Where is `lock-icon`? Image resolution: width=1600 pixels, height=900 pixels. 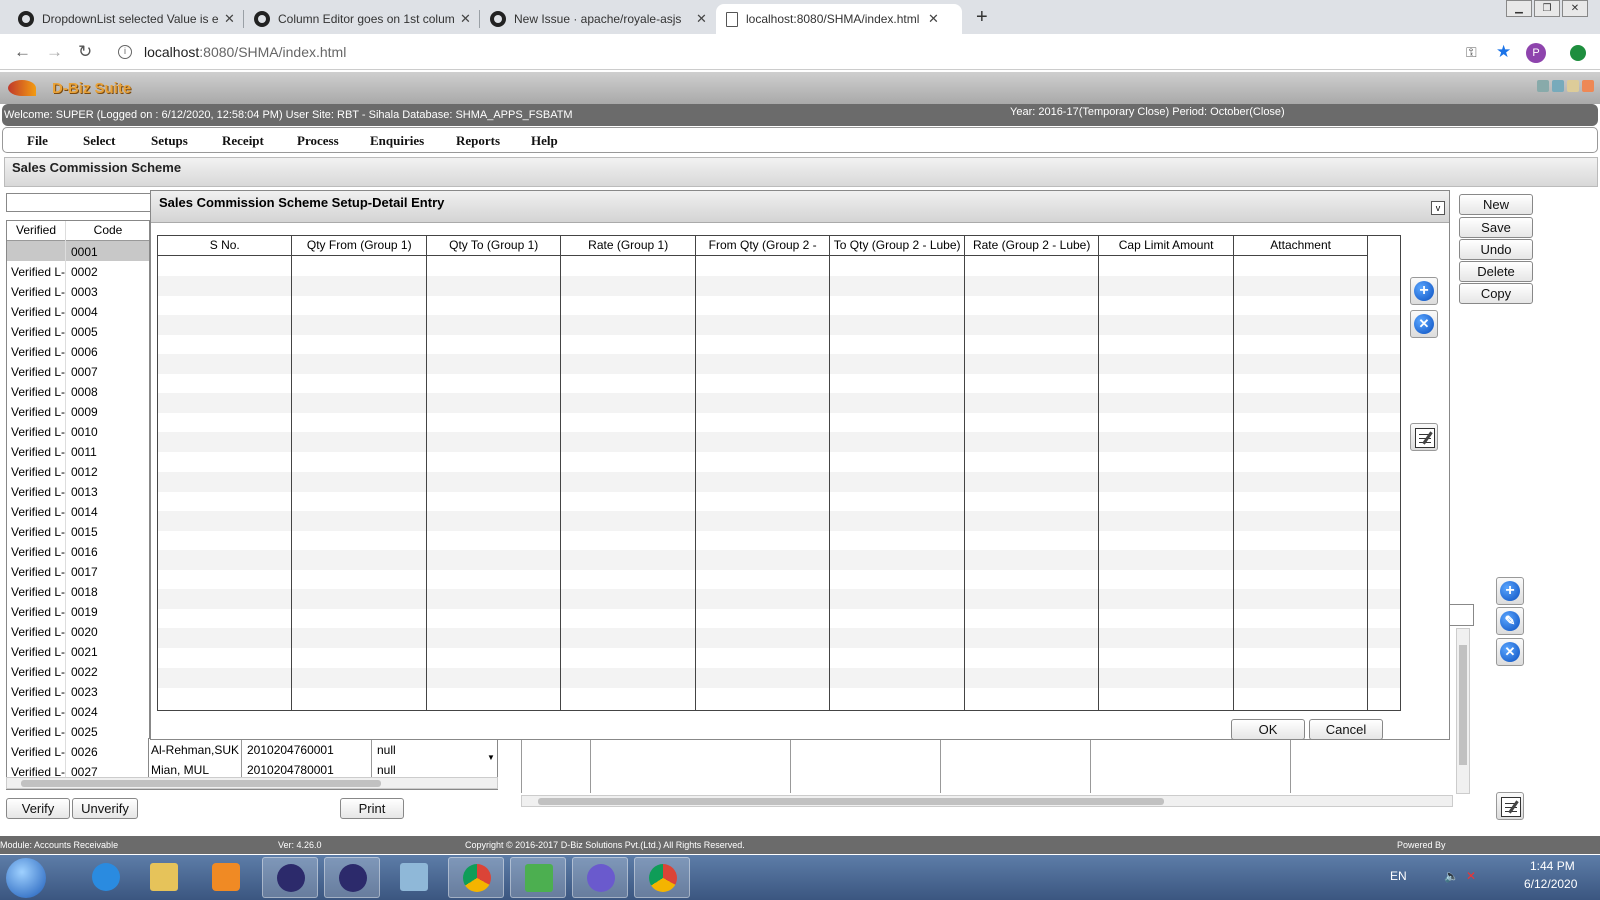
lock-icon is located at coordinates (1573, 86).